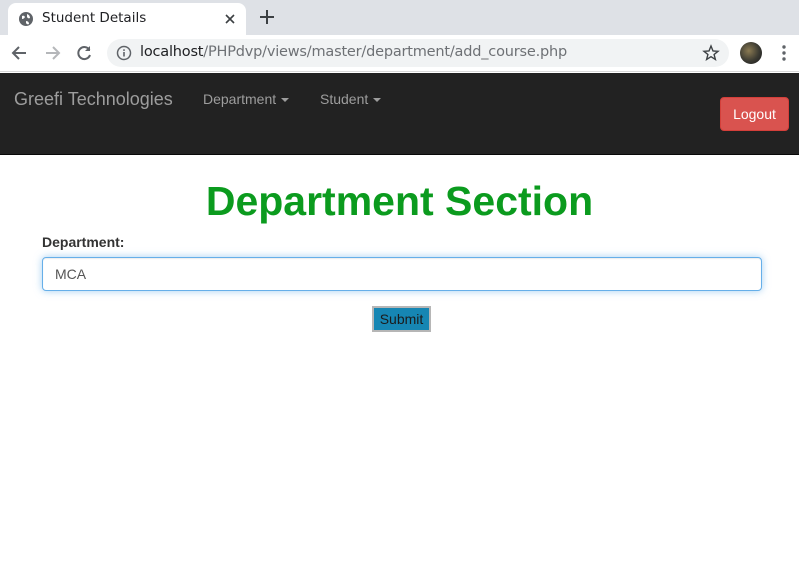 The width and height of the screenshot is (799, 564). Describe the element at coordinates (751, 53) in the screenshot. I see `profile-avatar` at that location.